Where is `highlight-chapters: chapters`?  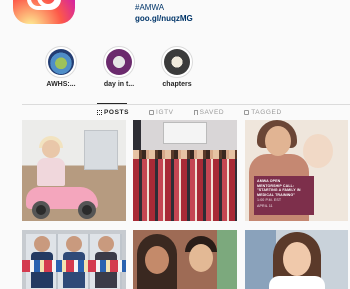 highlight-chapters: chapters is located at coordinates (177, 67).